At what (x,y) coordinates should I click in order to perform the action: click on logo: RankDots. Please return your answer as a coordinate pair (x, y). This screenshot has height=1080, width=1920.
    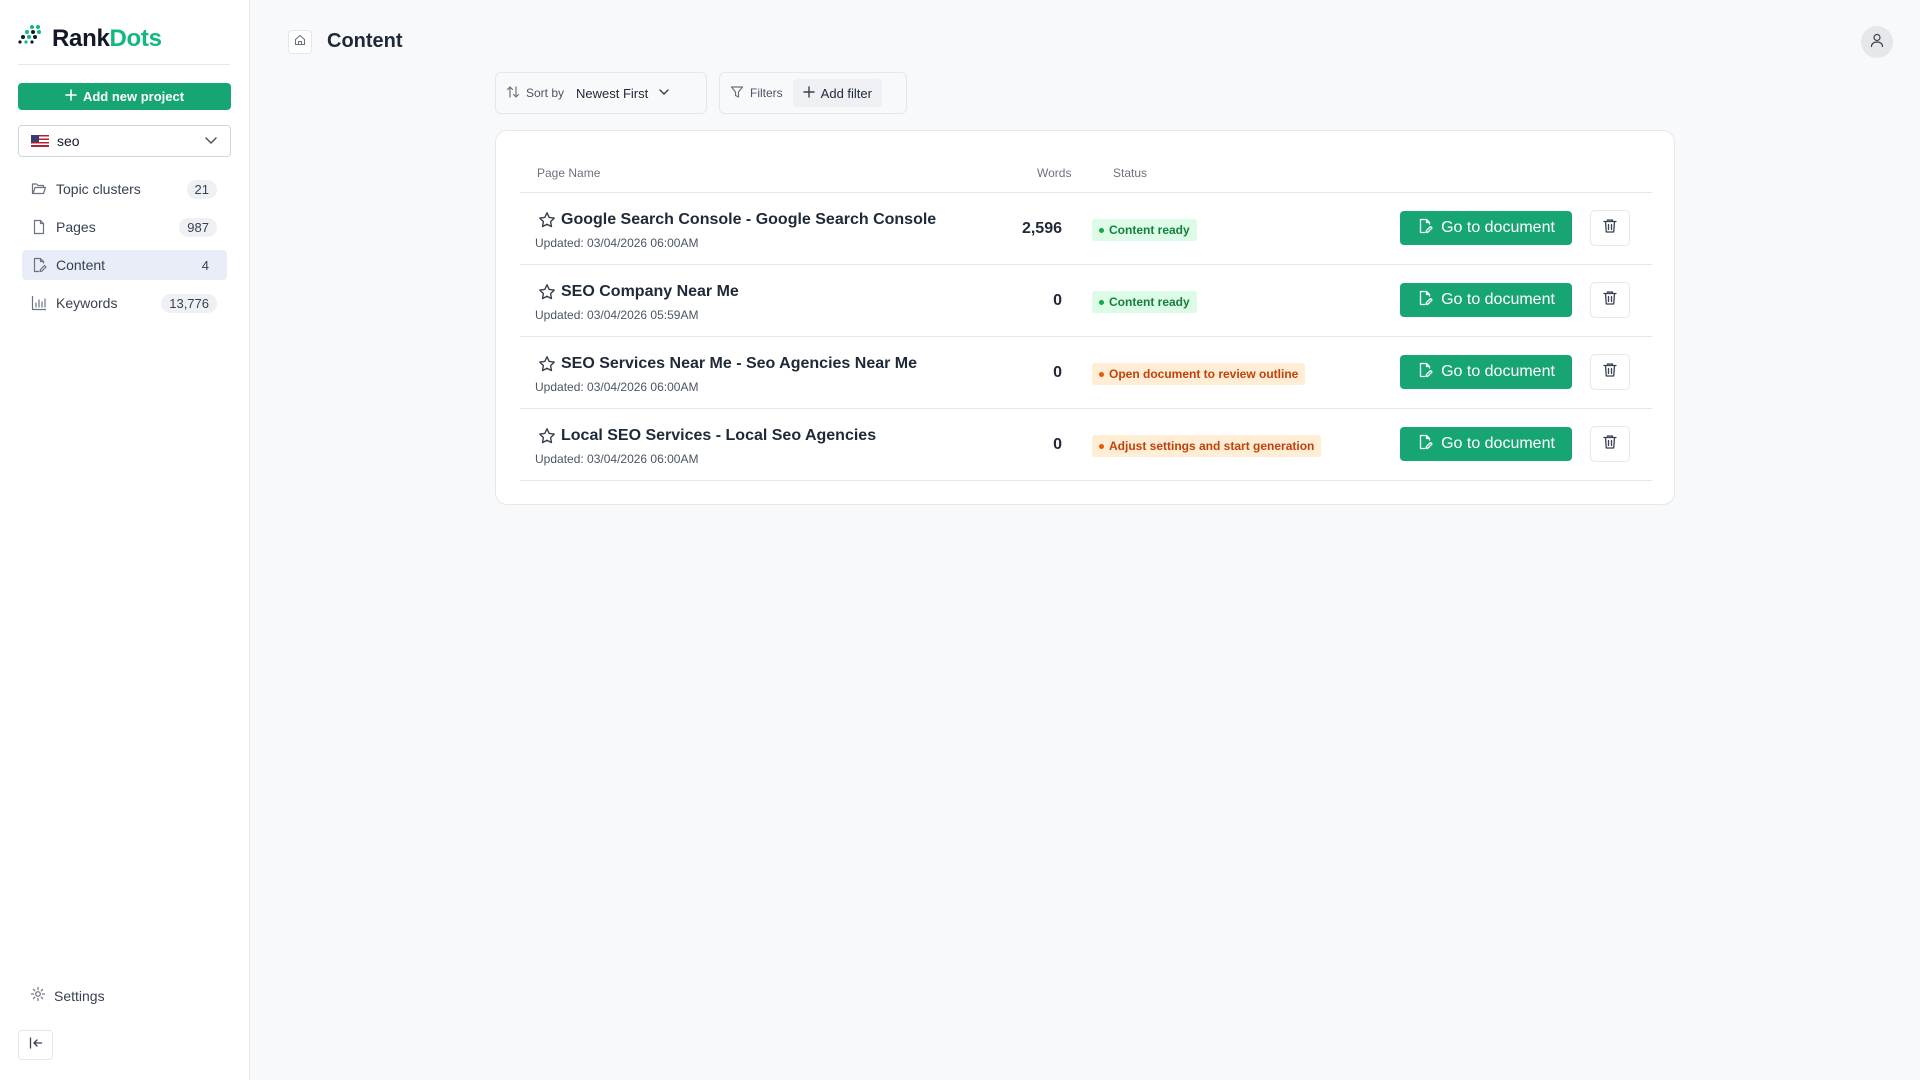
    Looking at the image, I should click on (90, 38).